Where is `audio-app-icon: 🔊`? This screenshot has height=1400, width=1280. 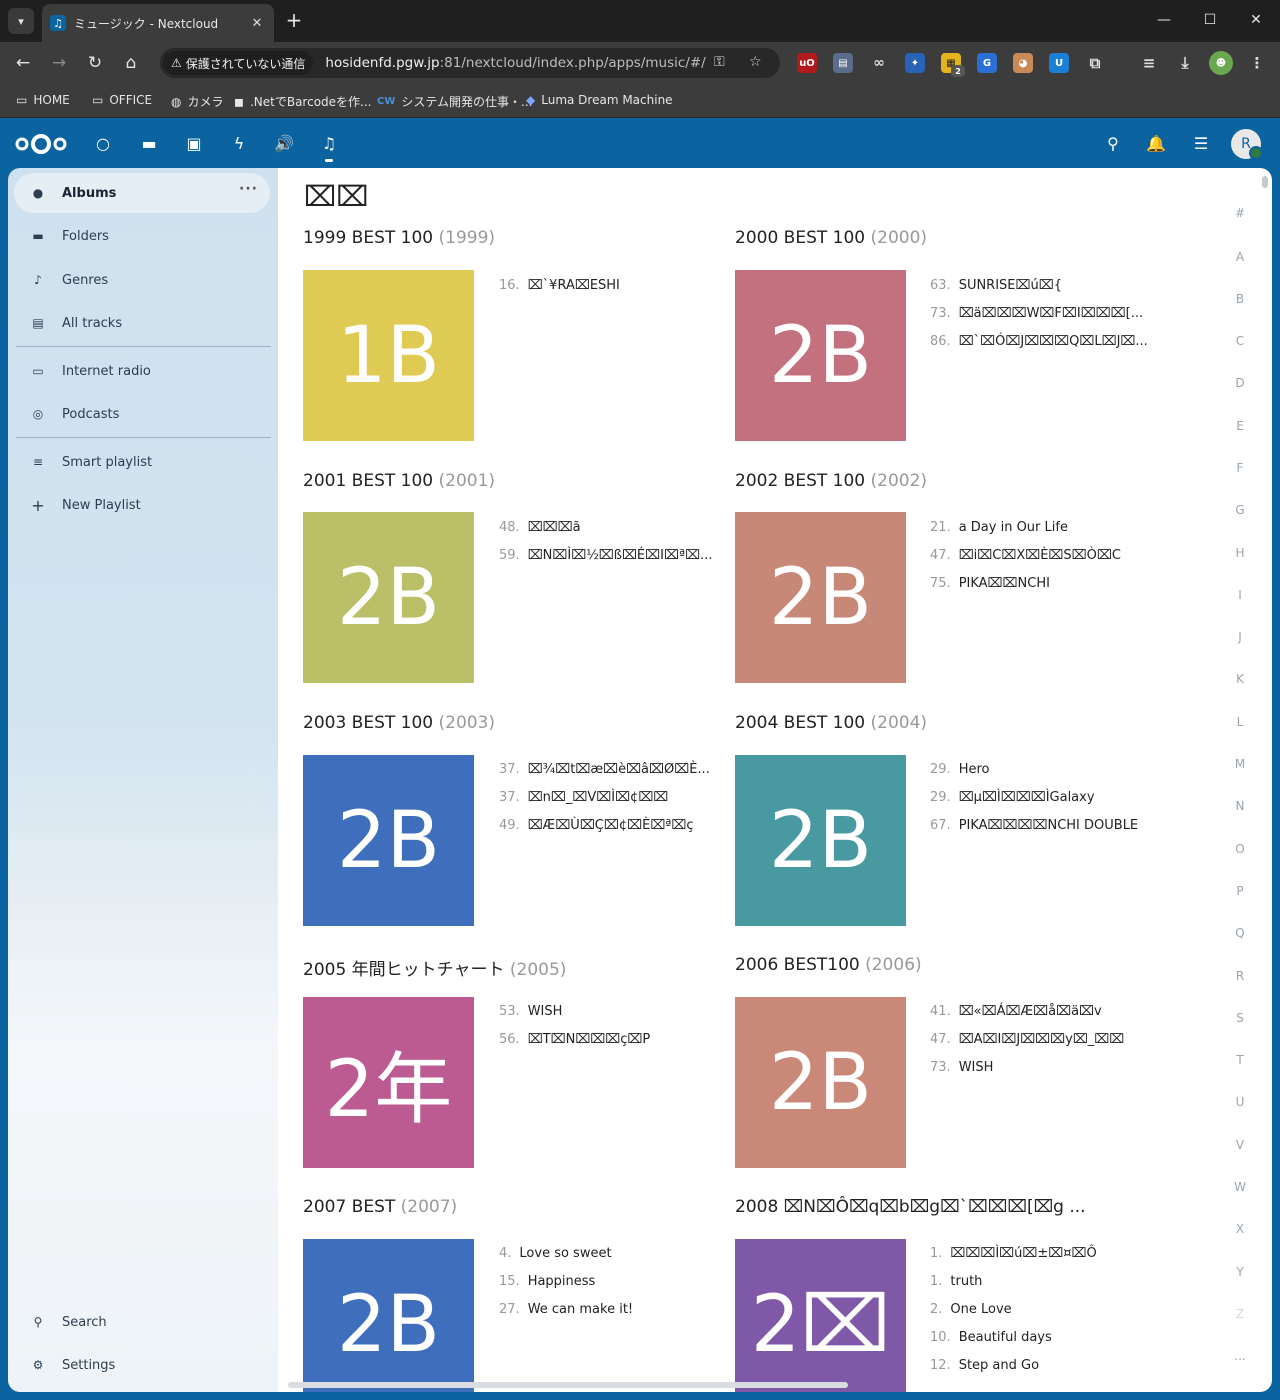
audio-app-icon: 🔊 is located at coordinates (284, 143).